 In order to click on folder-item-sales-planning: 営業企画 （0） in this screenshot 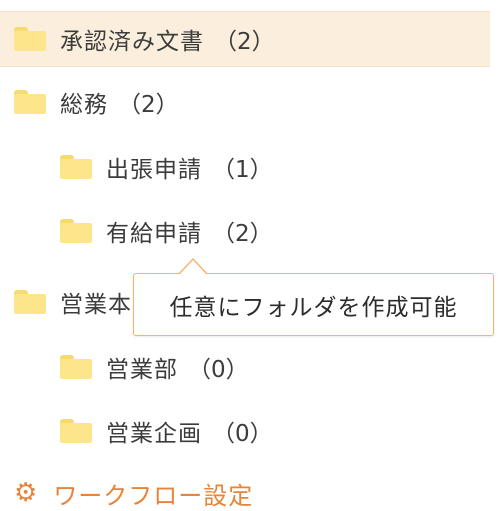, I will do `click(245, 431)`.